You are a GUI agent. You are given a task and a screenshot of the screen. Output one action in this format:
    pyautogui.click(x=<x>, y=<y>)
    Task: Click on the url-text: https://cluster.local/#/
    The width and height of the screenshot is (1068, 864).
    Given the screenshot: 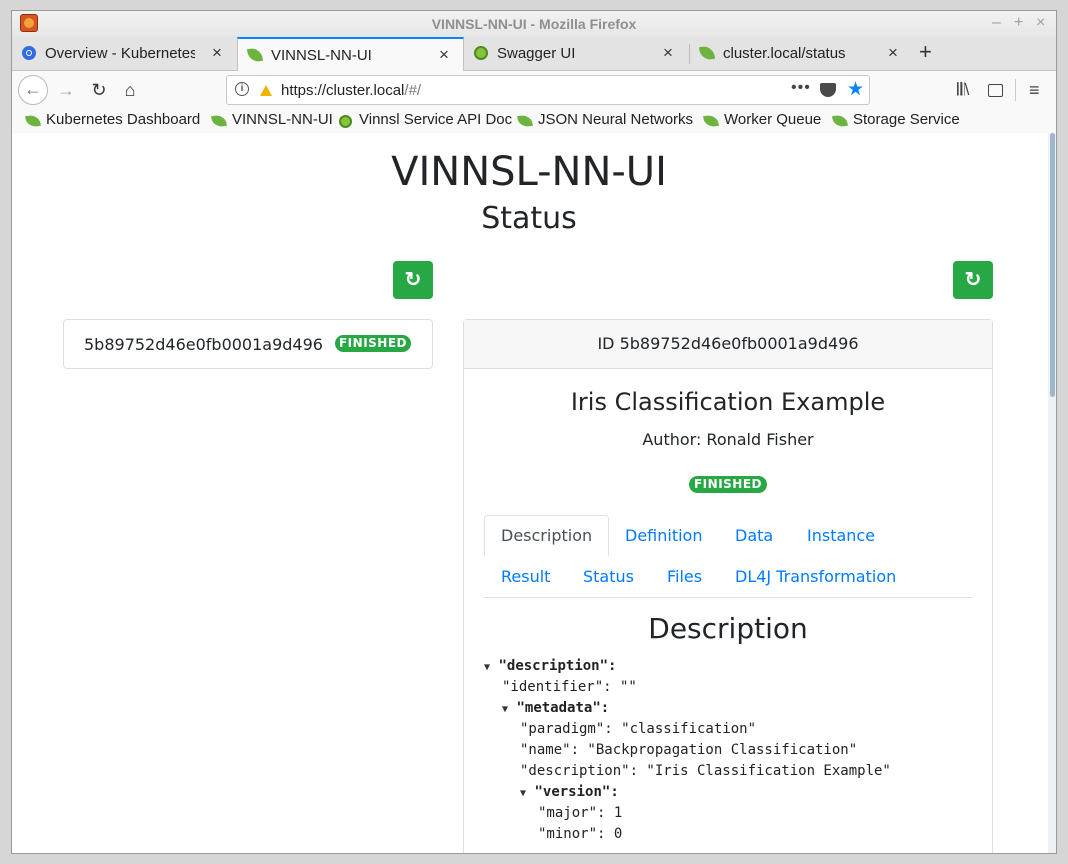 What is the action you would take?
    pyautogui.click(x=351, y=90)
    